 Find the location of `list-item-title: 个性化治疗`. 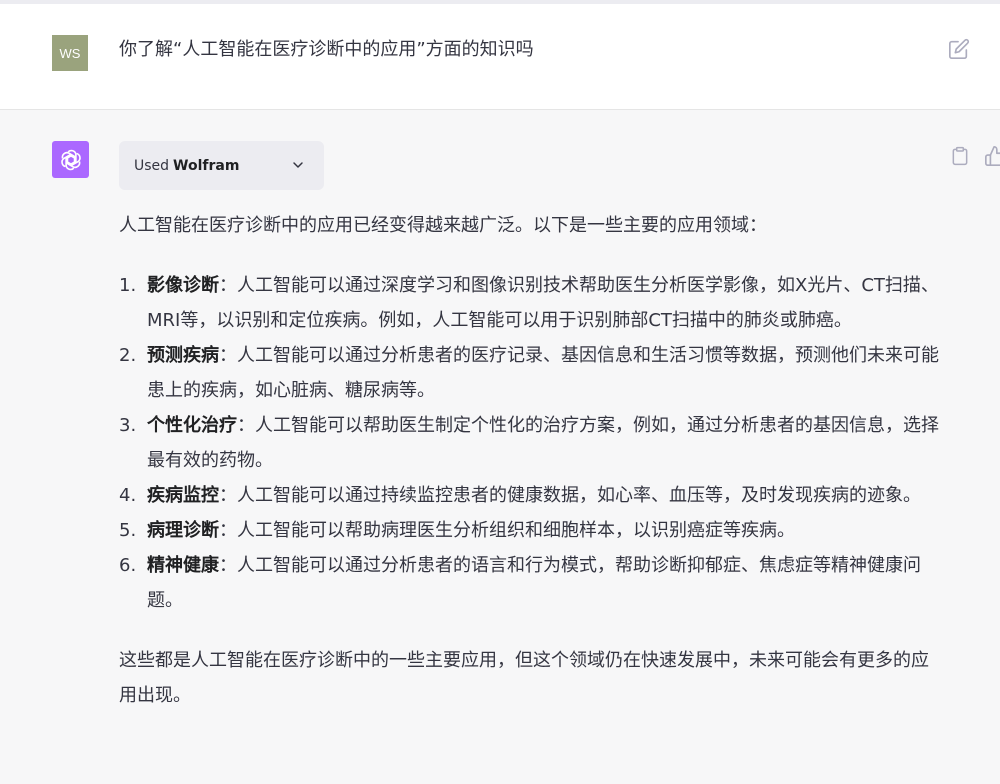

list-item-title: 个性化治疗 is located at coordinates (192, 425).